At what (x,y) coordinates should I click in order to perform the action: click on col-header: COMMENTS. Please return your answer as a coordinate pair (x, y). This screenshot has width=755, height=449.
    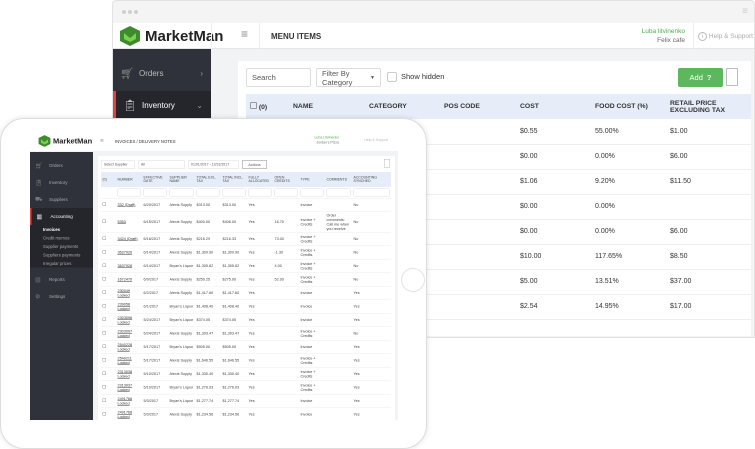
    Looking at the image, I should click on (338, 179).